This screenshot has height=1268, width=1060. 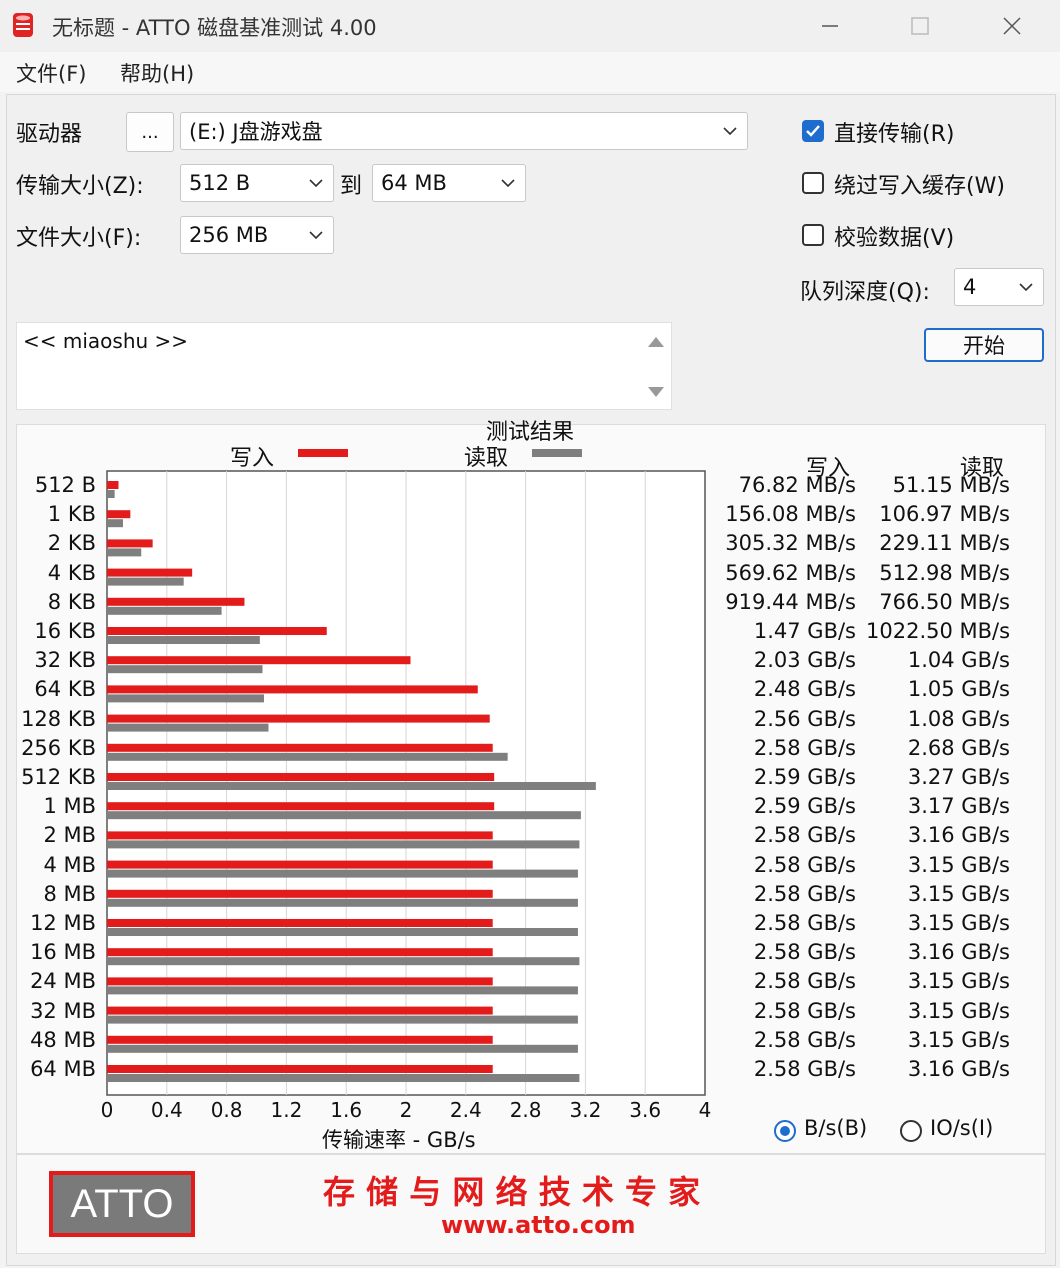 What do you see at coordinates (63, 1010) in the screenshot?
I see `y-tick-label: 32 MB` at bounding box center [63, 1010].